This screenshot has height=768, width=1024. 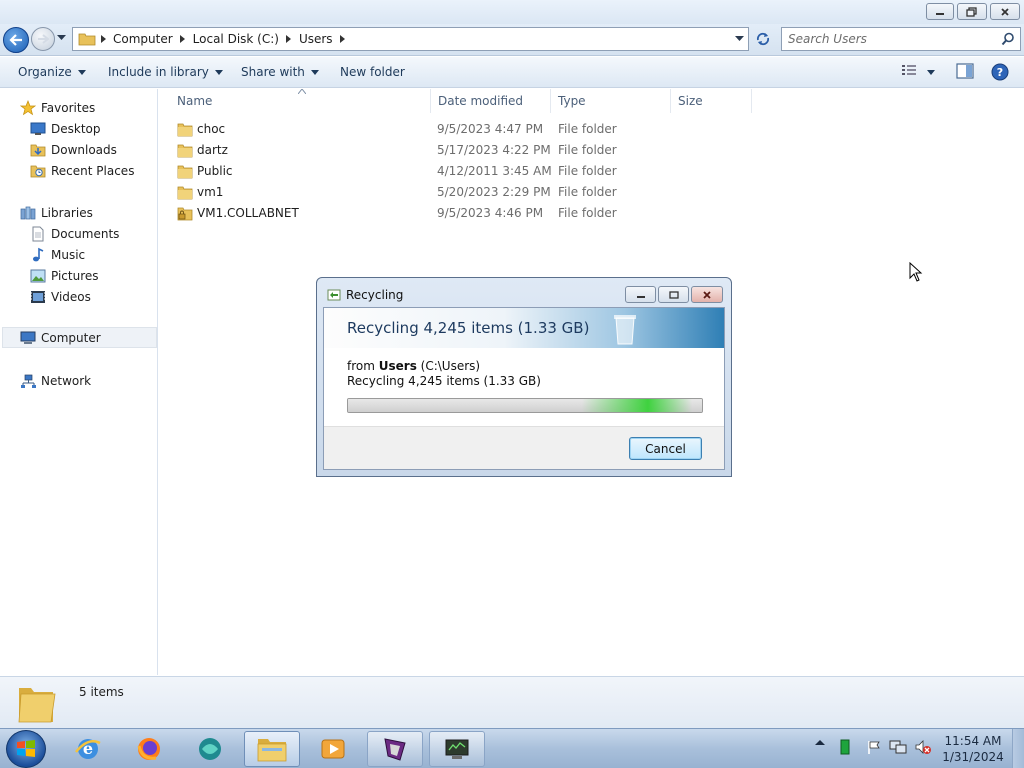 What do you see at coordinates (739, 39) in the screenshot?
I see `address-history-dropdown-icon` at bounding box center [739, 39].